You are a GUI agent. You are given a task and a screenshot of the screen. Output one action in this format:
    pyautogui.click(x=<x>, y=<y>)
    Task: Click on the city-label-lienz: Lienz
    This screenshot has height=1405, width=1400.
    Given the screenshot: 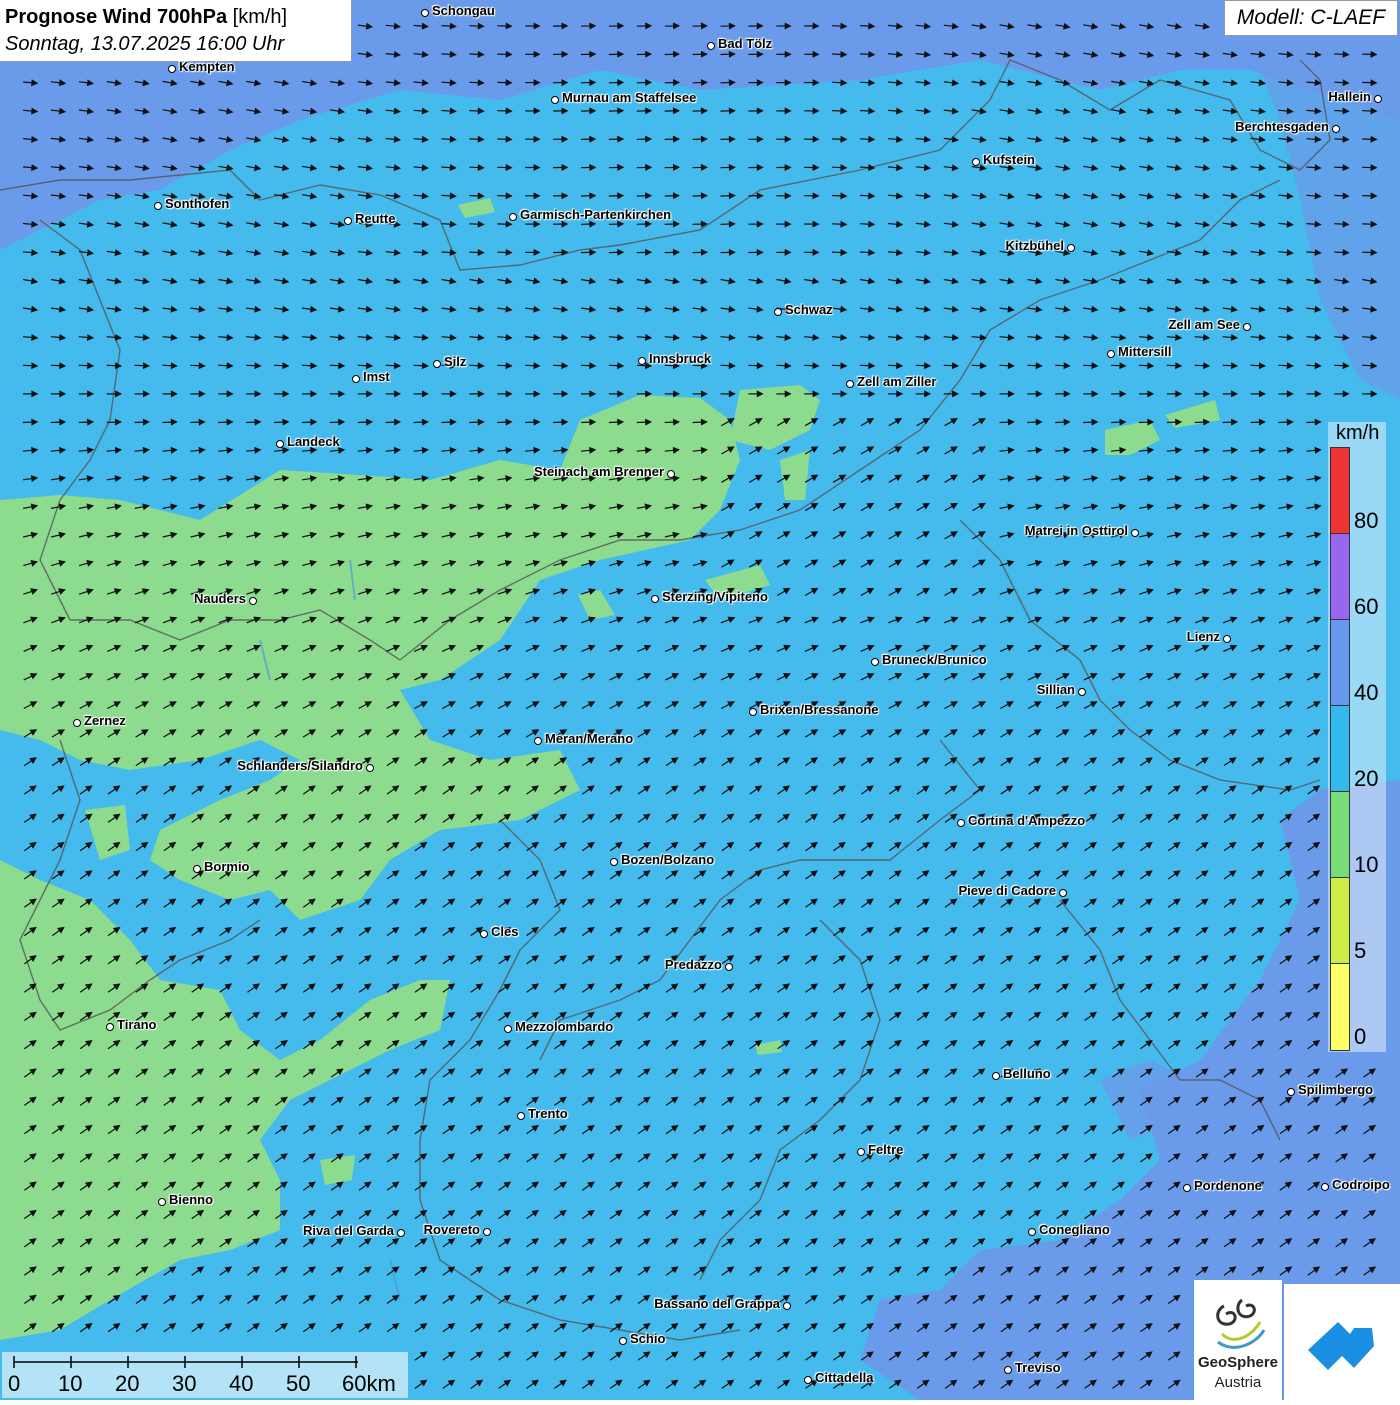 What is the action you would take?
    pyautogui.click(x=1203, y=636)
    